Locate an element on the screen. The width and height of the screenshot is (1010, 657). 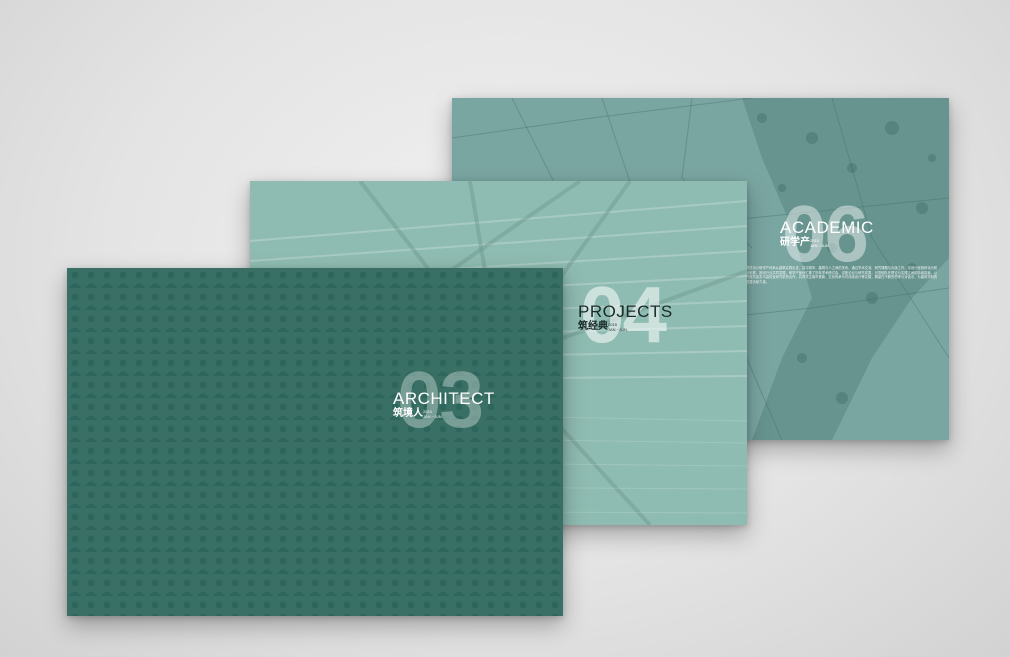
section-title: ARCHITECT is located at coordinates (444, 398).